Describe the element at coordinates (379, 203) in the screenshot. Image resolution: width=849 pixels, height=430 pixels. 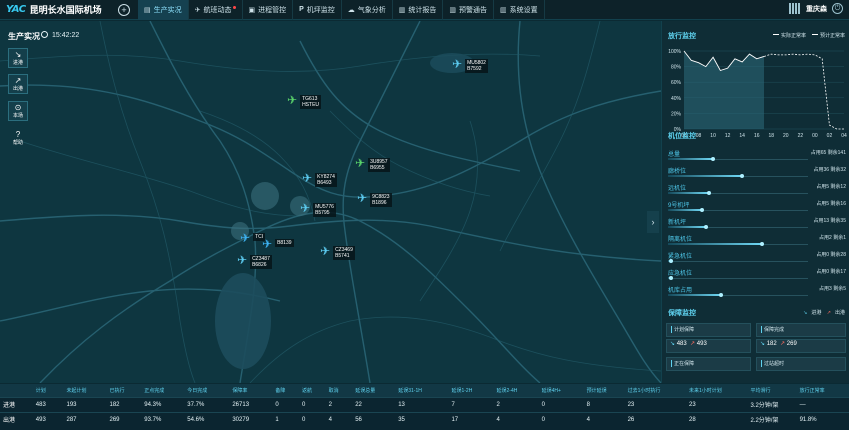
I see `aircraft-reg: B1896` at that location.